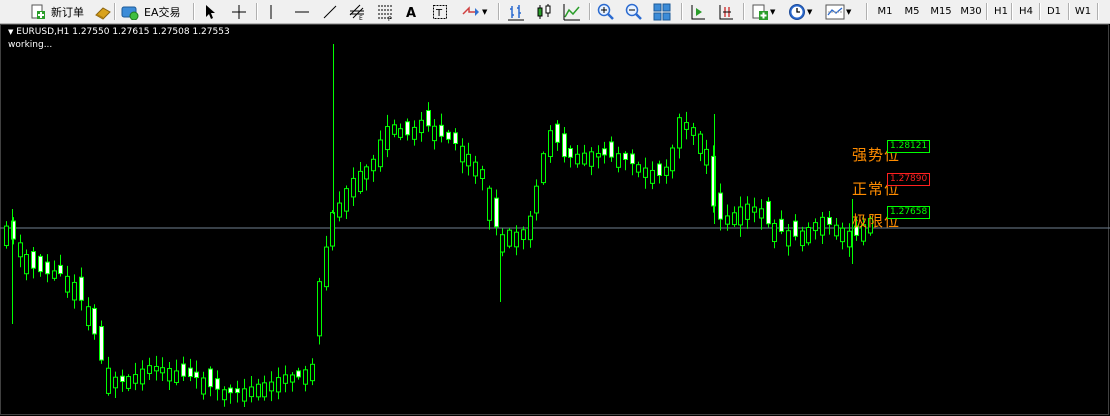  What do you see at coordinates (763, 11) in the screenshot?
I see `indicators-dropdown: ▼` at bounding box center [763, 11].